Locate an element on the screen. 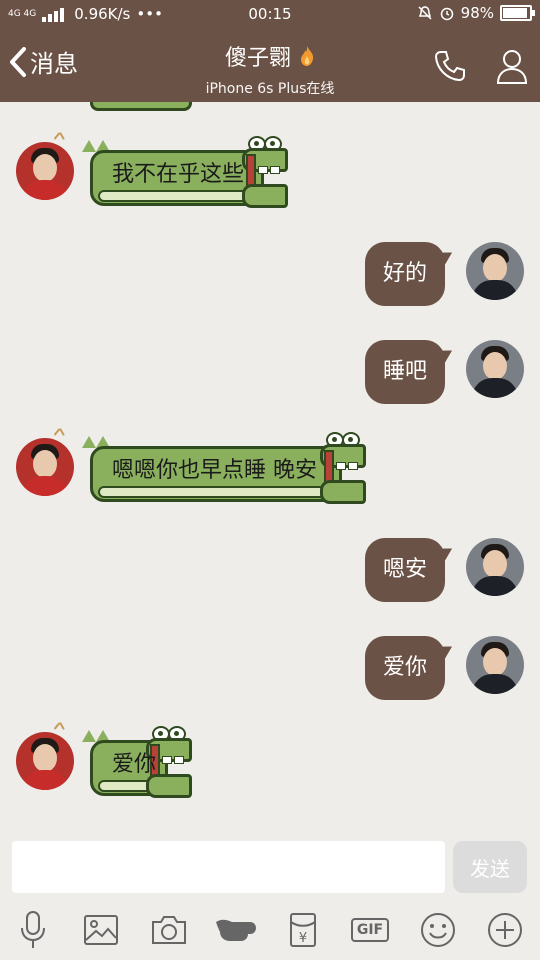 Image resolution: width=540 pixels, height=960 pixels. send-button: 发送 is located at coordinates (490, 867).